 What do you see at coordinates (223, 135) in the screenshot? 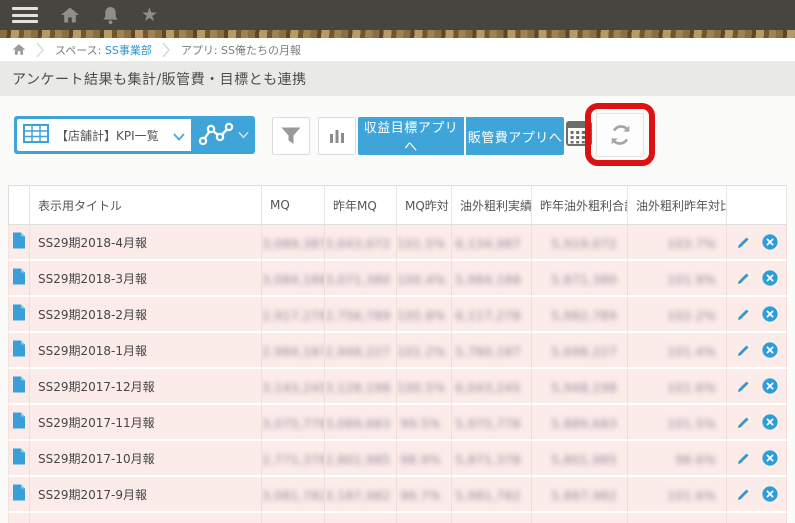
I see `graph-view-button` at bounding box center [223, 135].